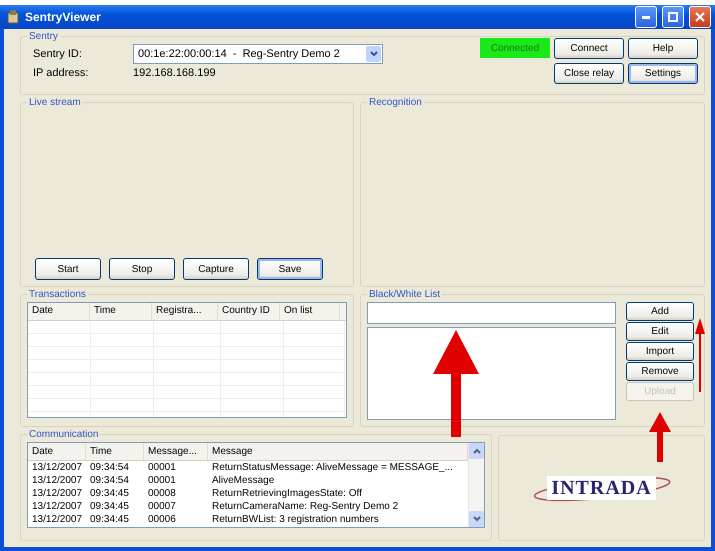  What do you see at coordinates (58, 54) in the screenshot?
I see `field-label: Sentry ID:` at bounding box center [58, 54].